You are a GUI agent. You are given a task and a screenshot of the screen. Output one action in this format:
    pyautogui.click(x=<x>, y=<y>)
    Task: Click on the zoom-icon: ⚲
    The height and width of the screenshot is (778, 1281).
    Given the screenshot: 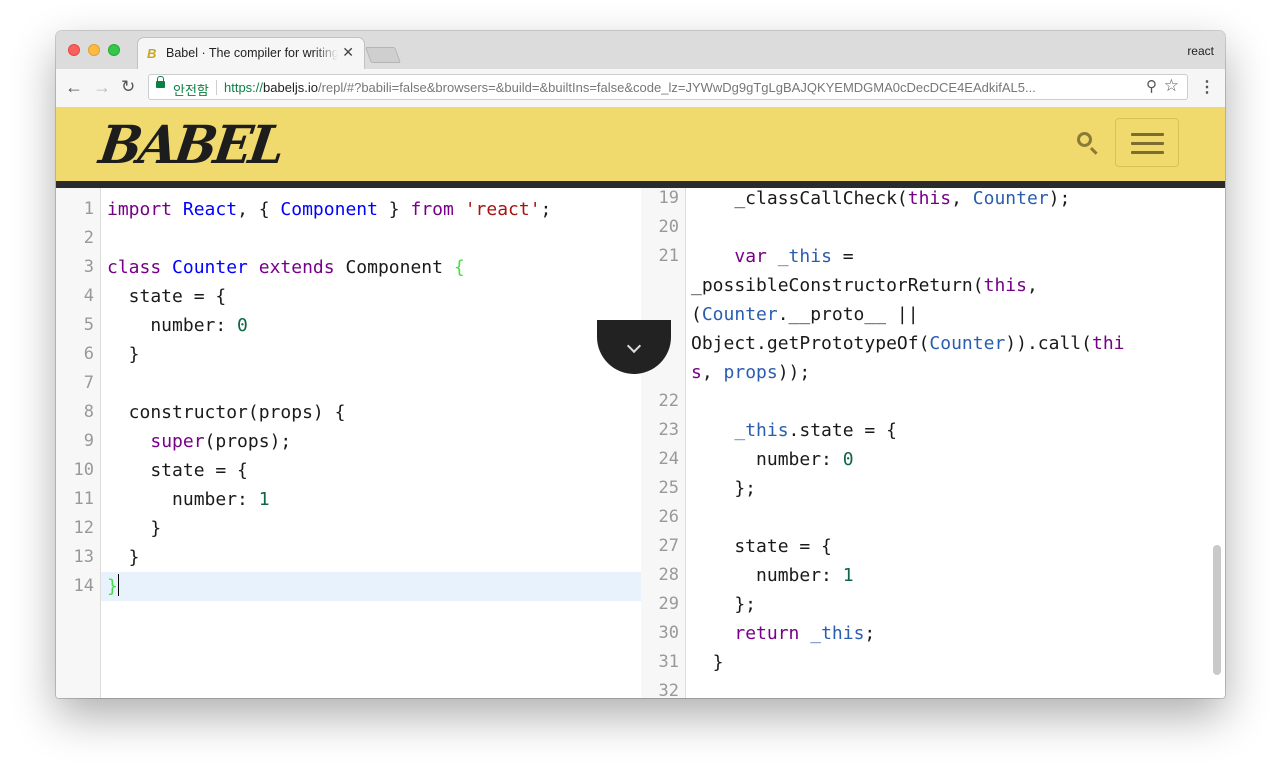 What is the action you would take?
    pyautogui.click(x=1151, y=86)
    